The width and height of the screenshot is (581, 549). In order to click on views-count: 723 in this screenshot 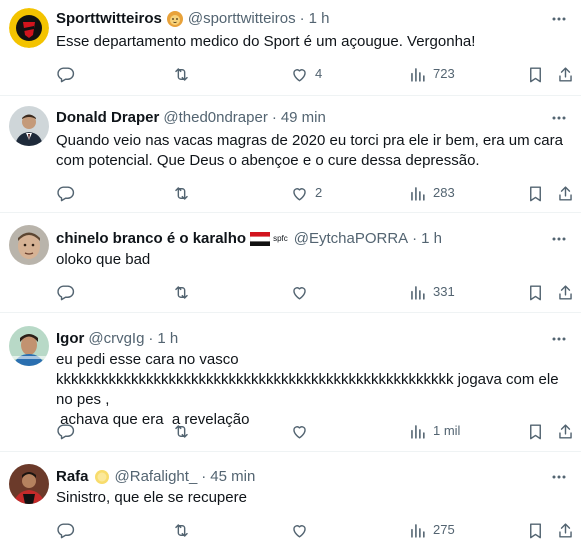, I will do `click(444, 73)`.